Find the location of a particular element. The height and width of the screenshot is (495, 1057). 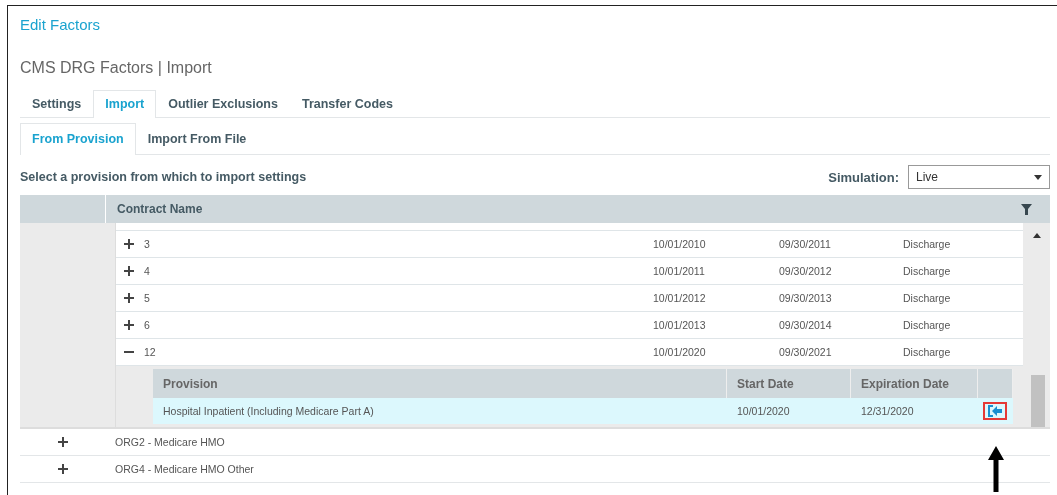

provision-name: Hospital Inpatient (Including Medicare Part A) is located at coordinates (268, 411).